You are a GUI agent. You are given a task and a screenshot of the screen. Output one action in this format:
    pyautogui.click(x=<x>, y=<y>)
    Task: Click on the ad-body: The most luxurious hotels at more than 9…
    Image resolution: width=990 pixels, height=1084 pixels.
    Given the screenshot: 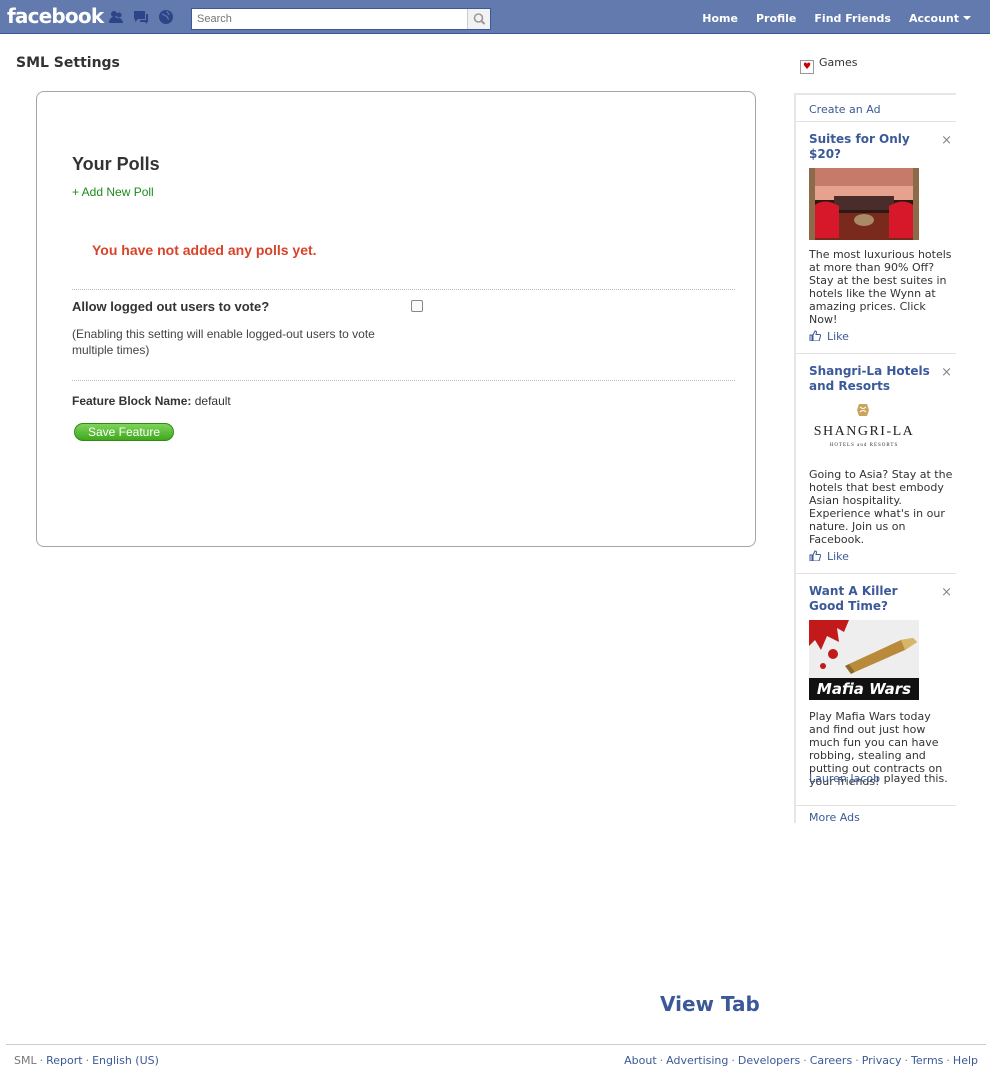 What is the action you would take?
    pyautogui.click(x=880, y=287)
    